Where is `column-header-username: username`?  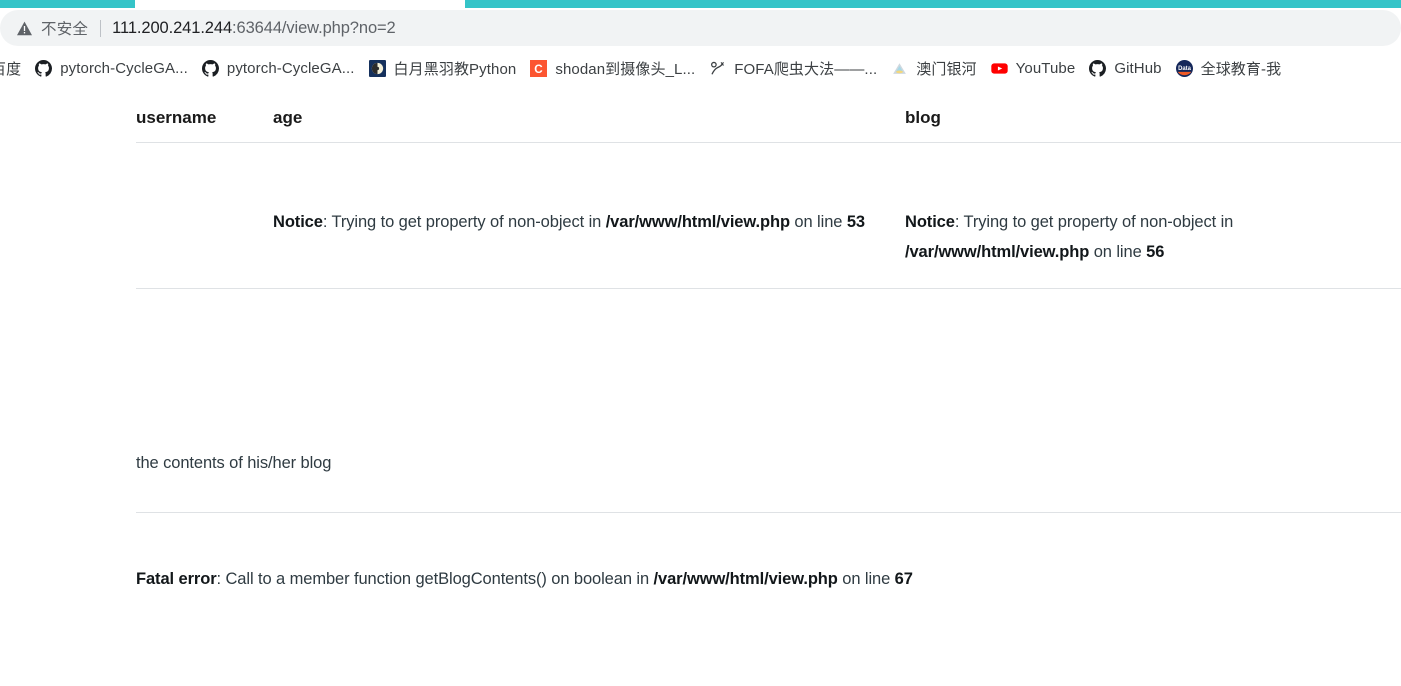 column-header-username: username is located at coordinates (204, 119).